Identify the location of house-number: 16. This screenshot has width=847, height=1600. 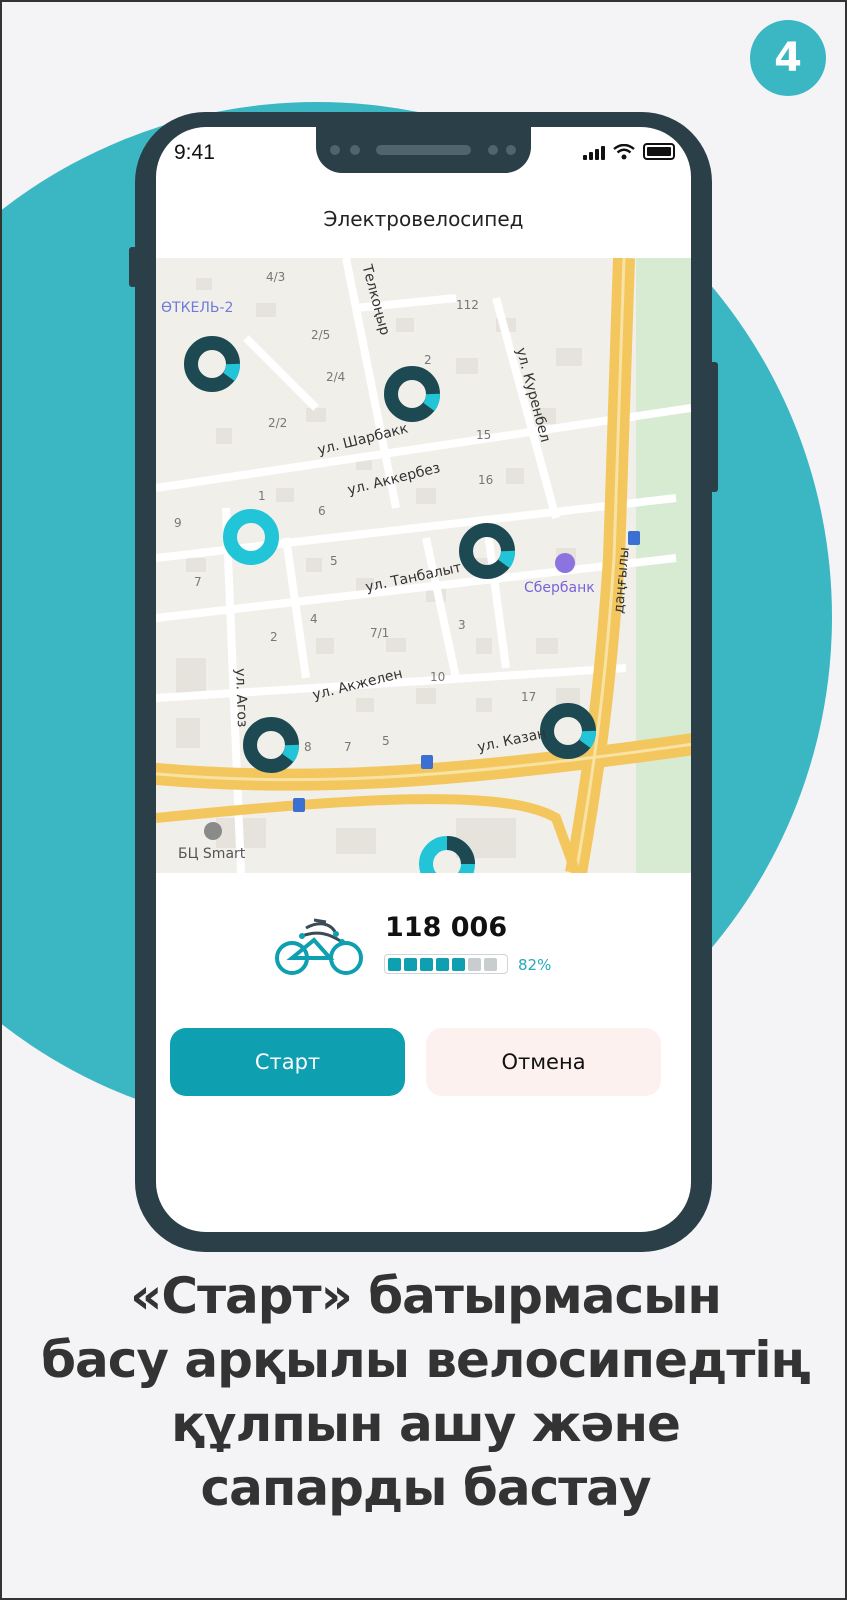
(486, 480).